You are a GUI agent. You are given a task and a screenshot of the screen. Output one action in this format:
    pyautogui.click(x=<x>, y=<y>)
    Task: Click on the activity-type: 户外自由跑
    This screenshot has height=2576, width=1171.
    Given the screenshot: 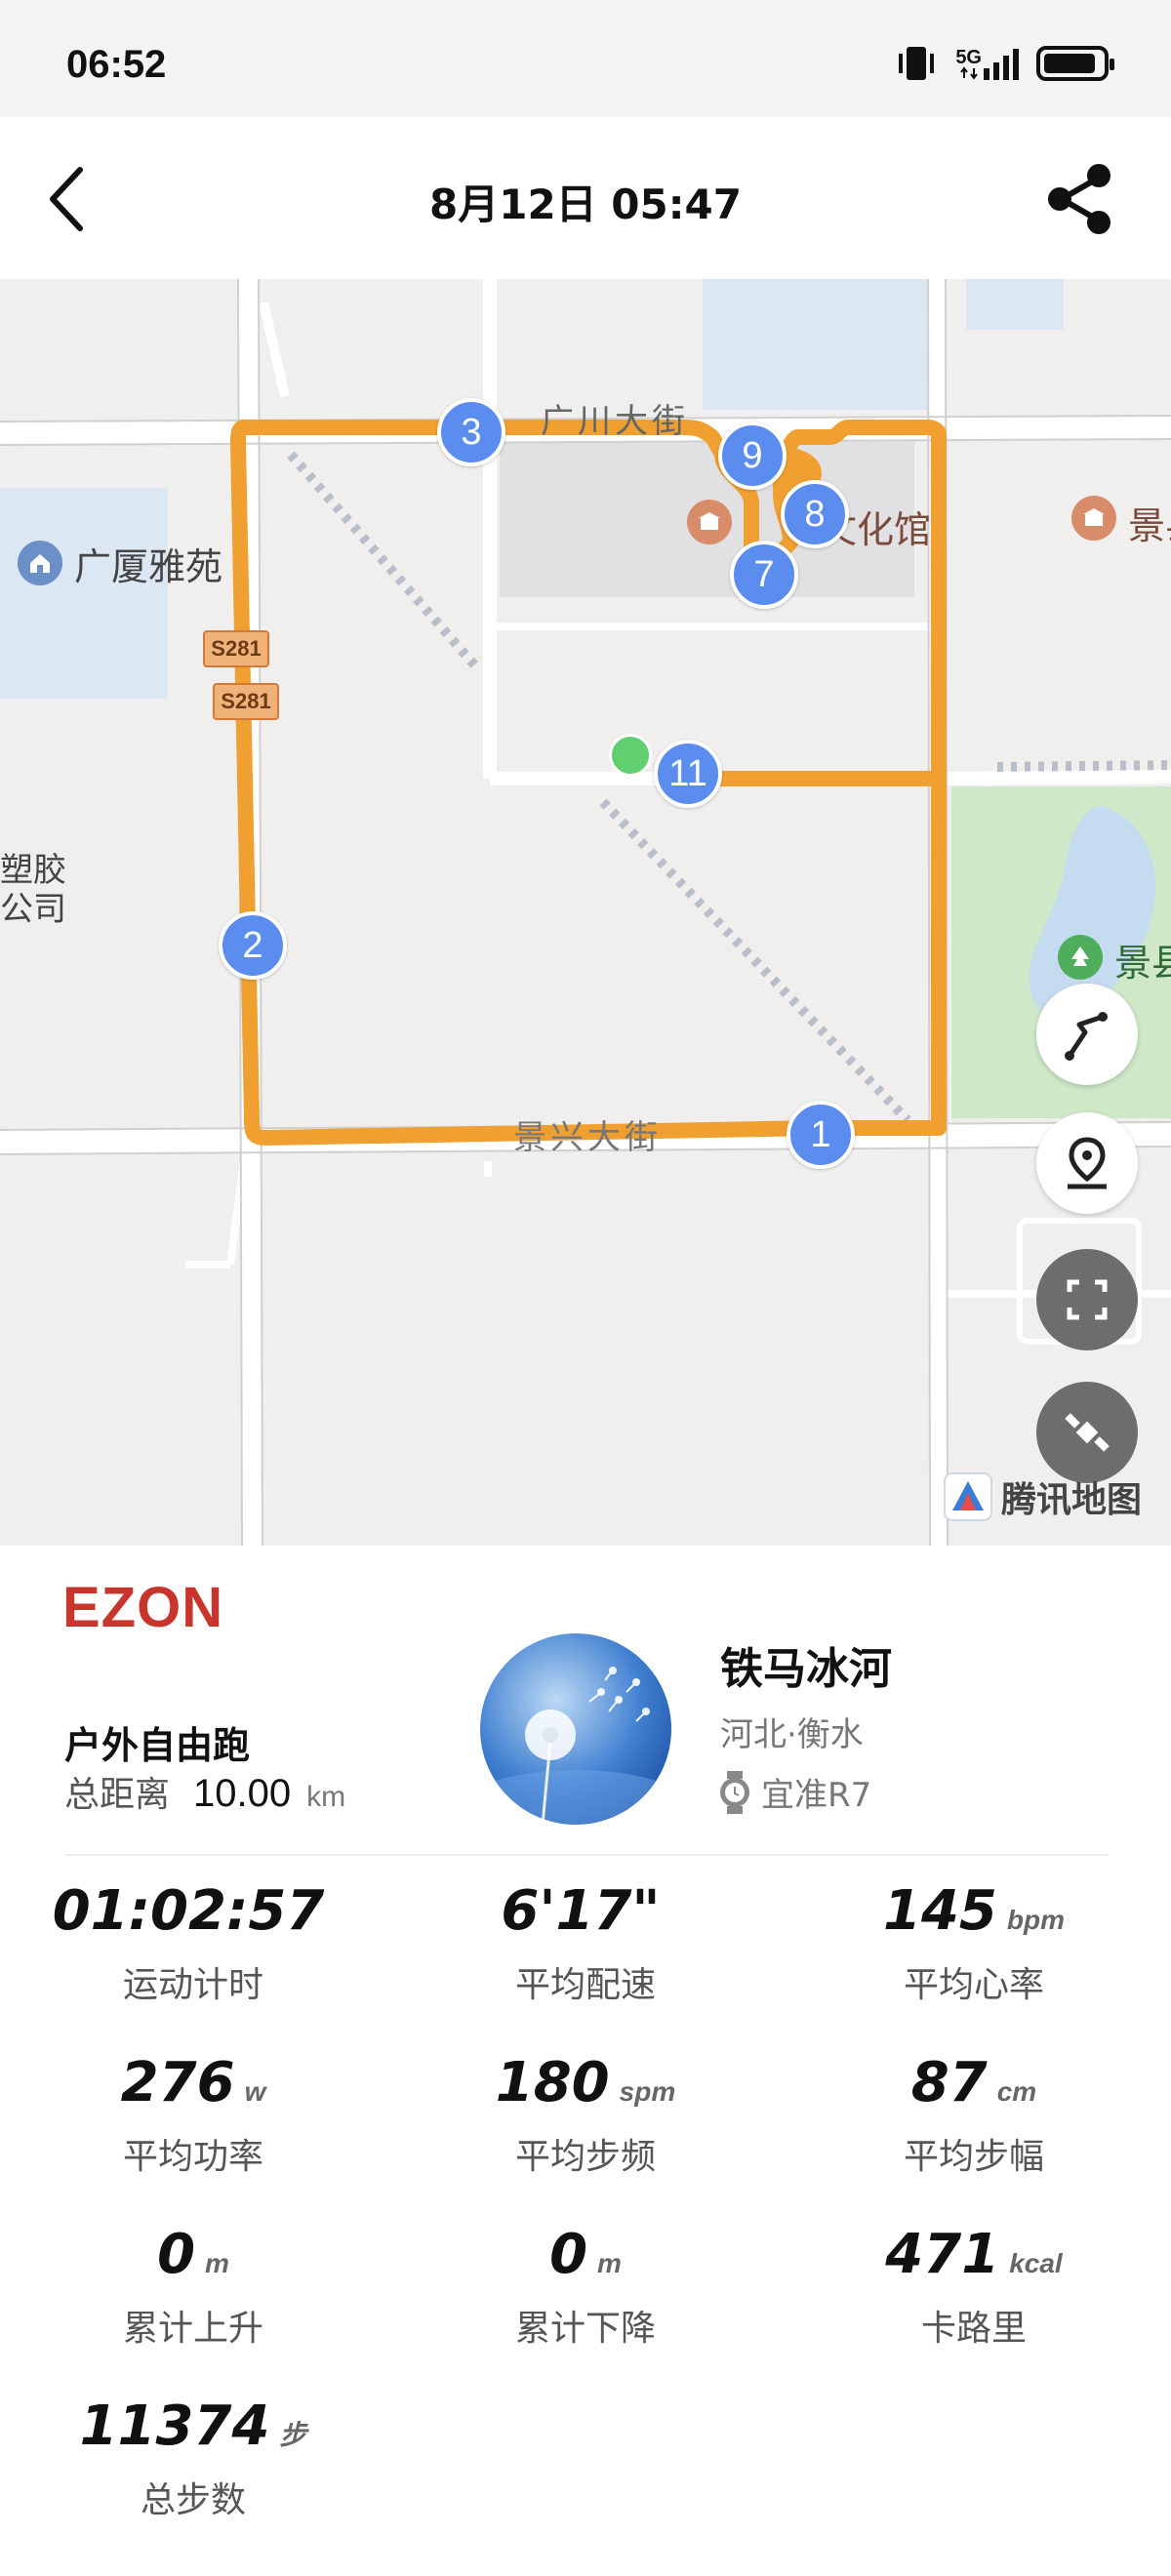 What is the action you would take?
    pyautogui.click(x=157, y=1745)
    